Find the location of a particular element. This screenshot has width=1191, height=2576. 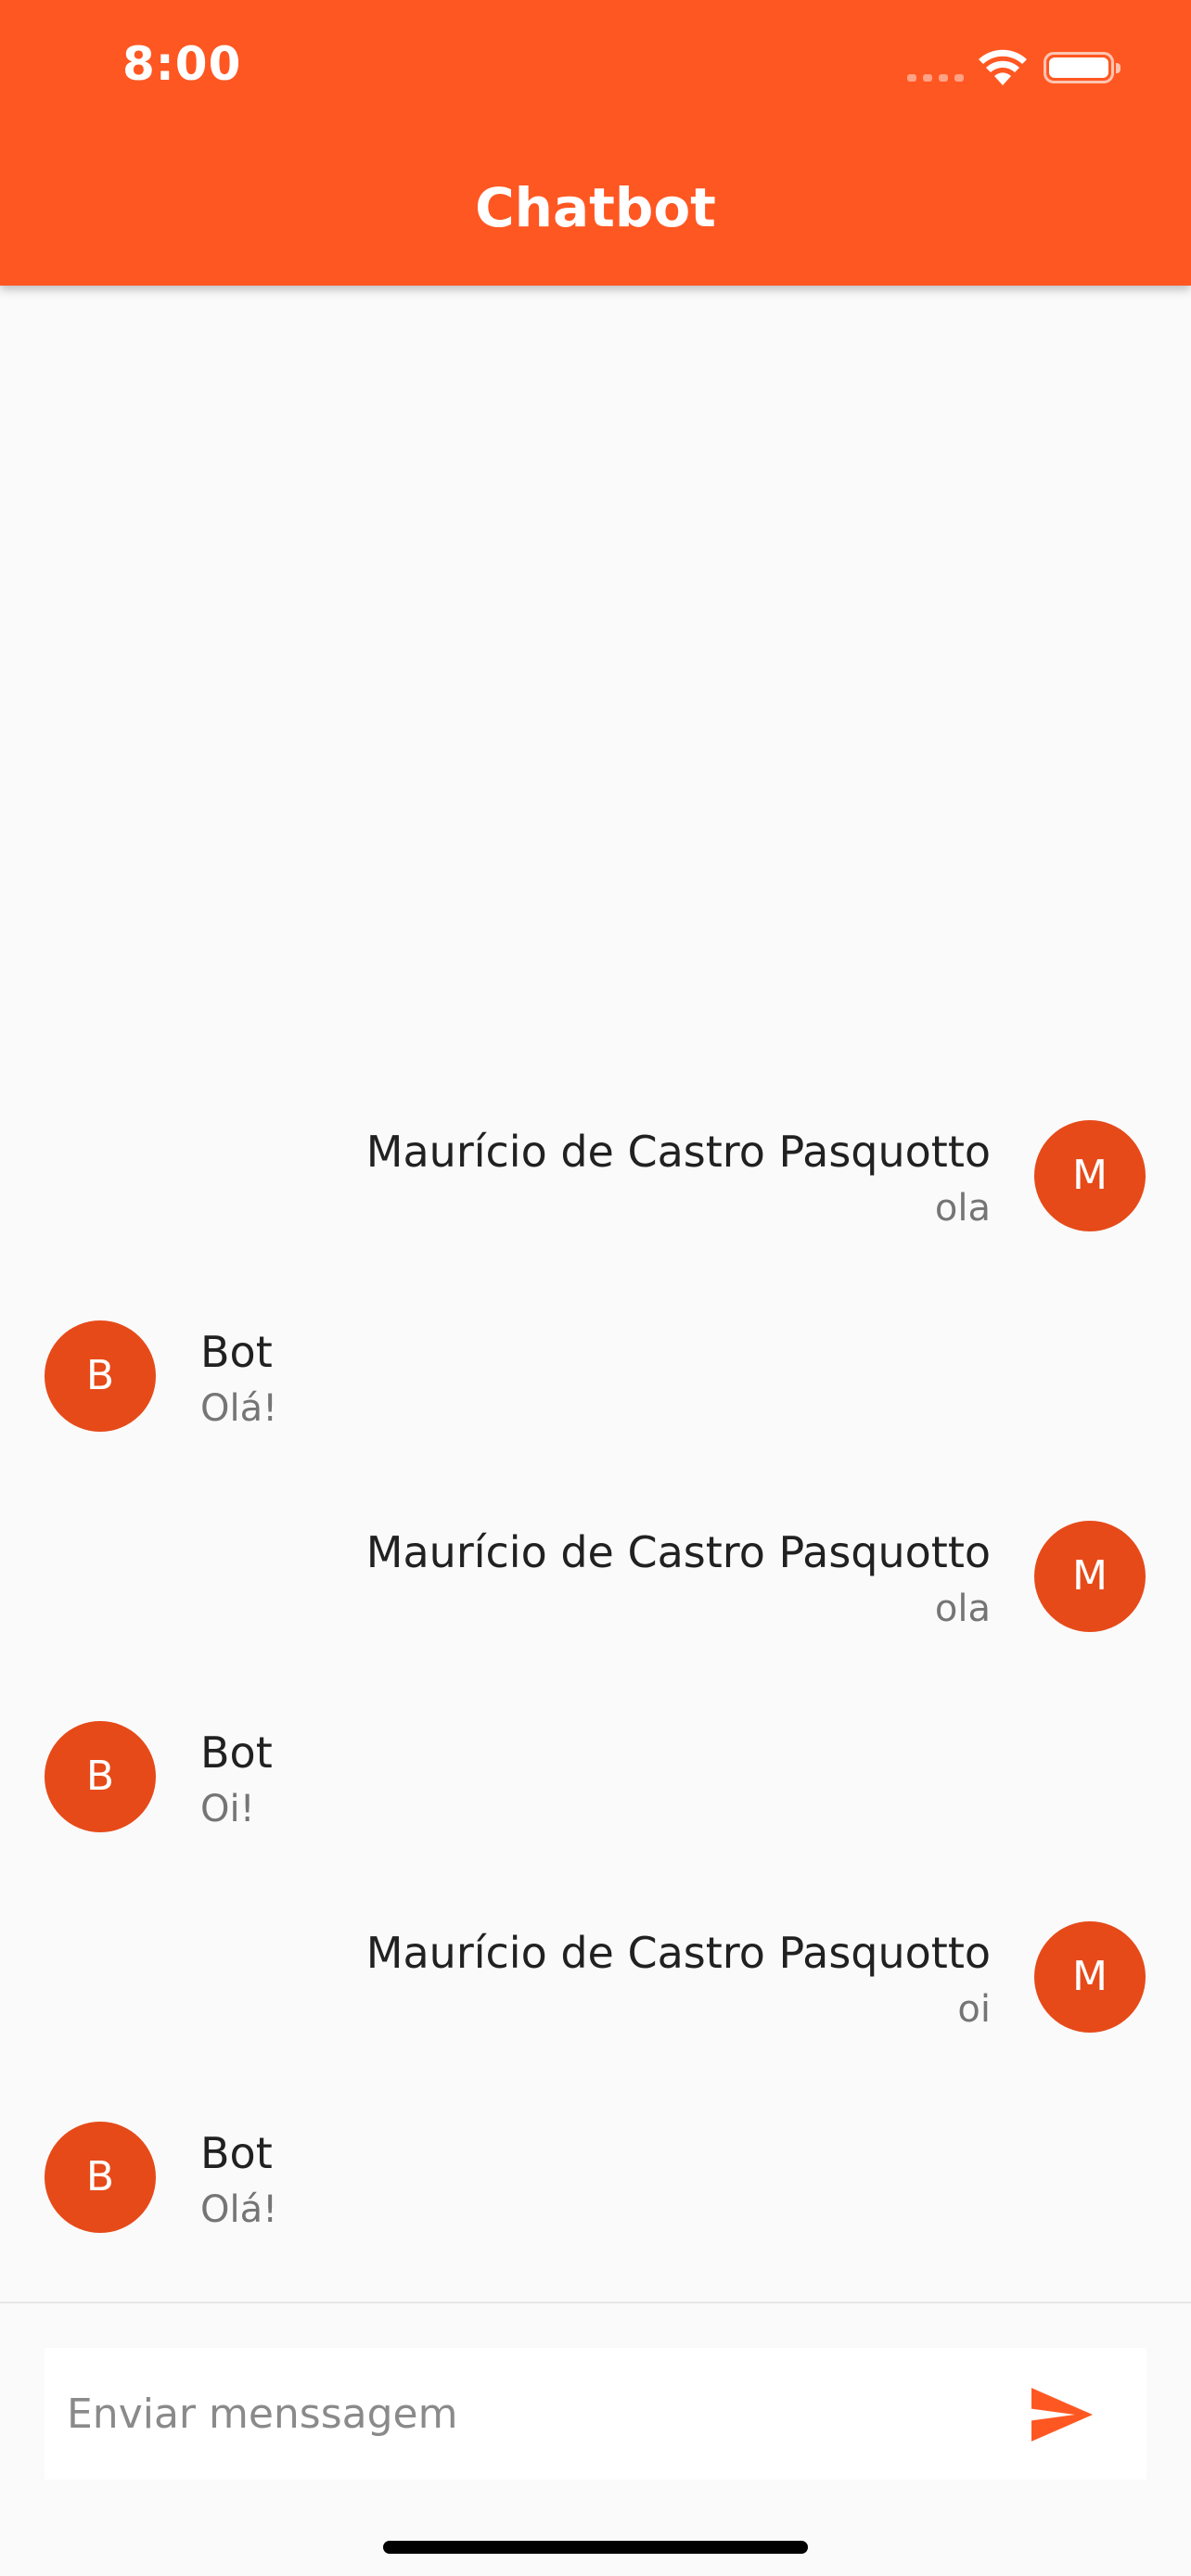

status-time: 8:00 is located at coordinates (182, 64).